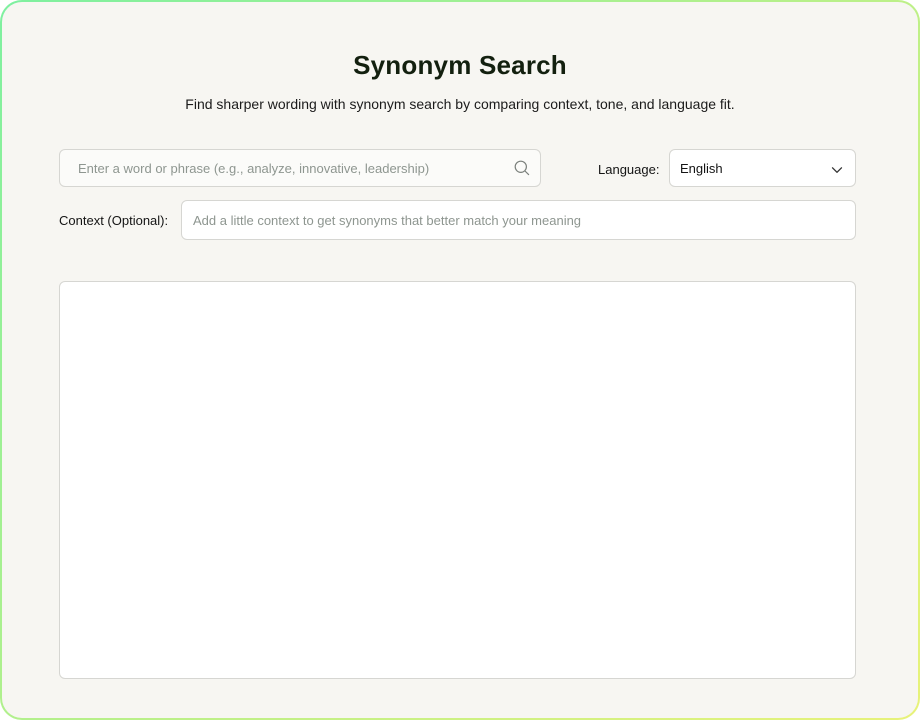  Describe the element at coordinates (837, 169) in the screenshot. I see `chevron-down-icon` at that location.